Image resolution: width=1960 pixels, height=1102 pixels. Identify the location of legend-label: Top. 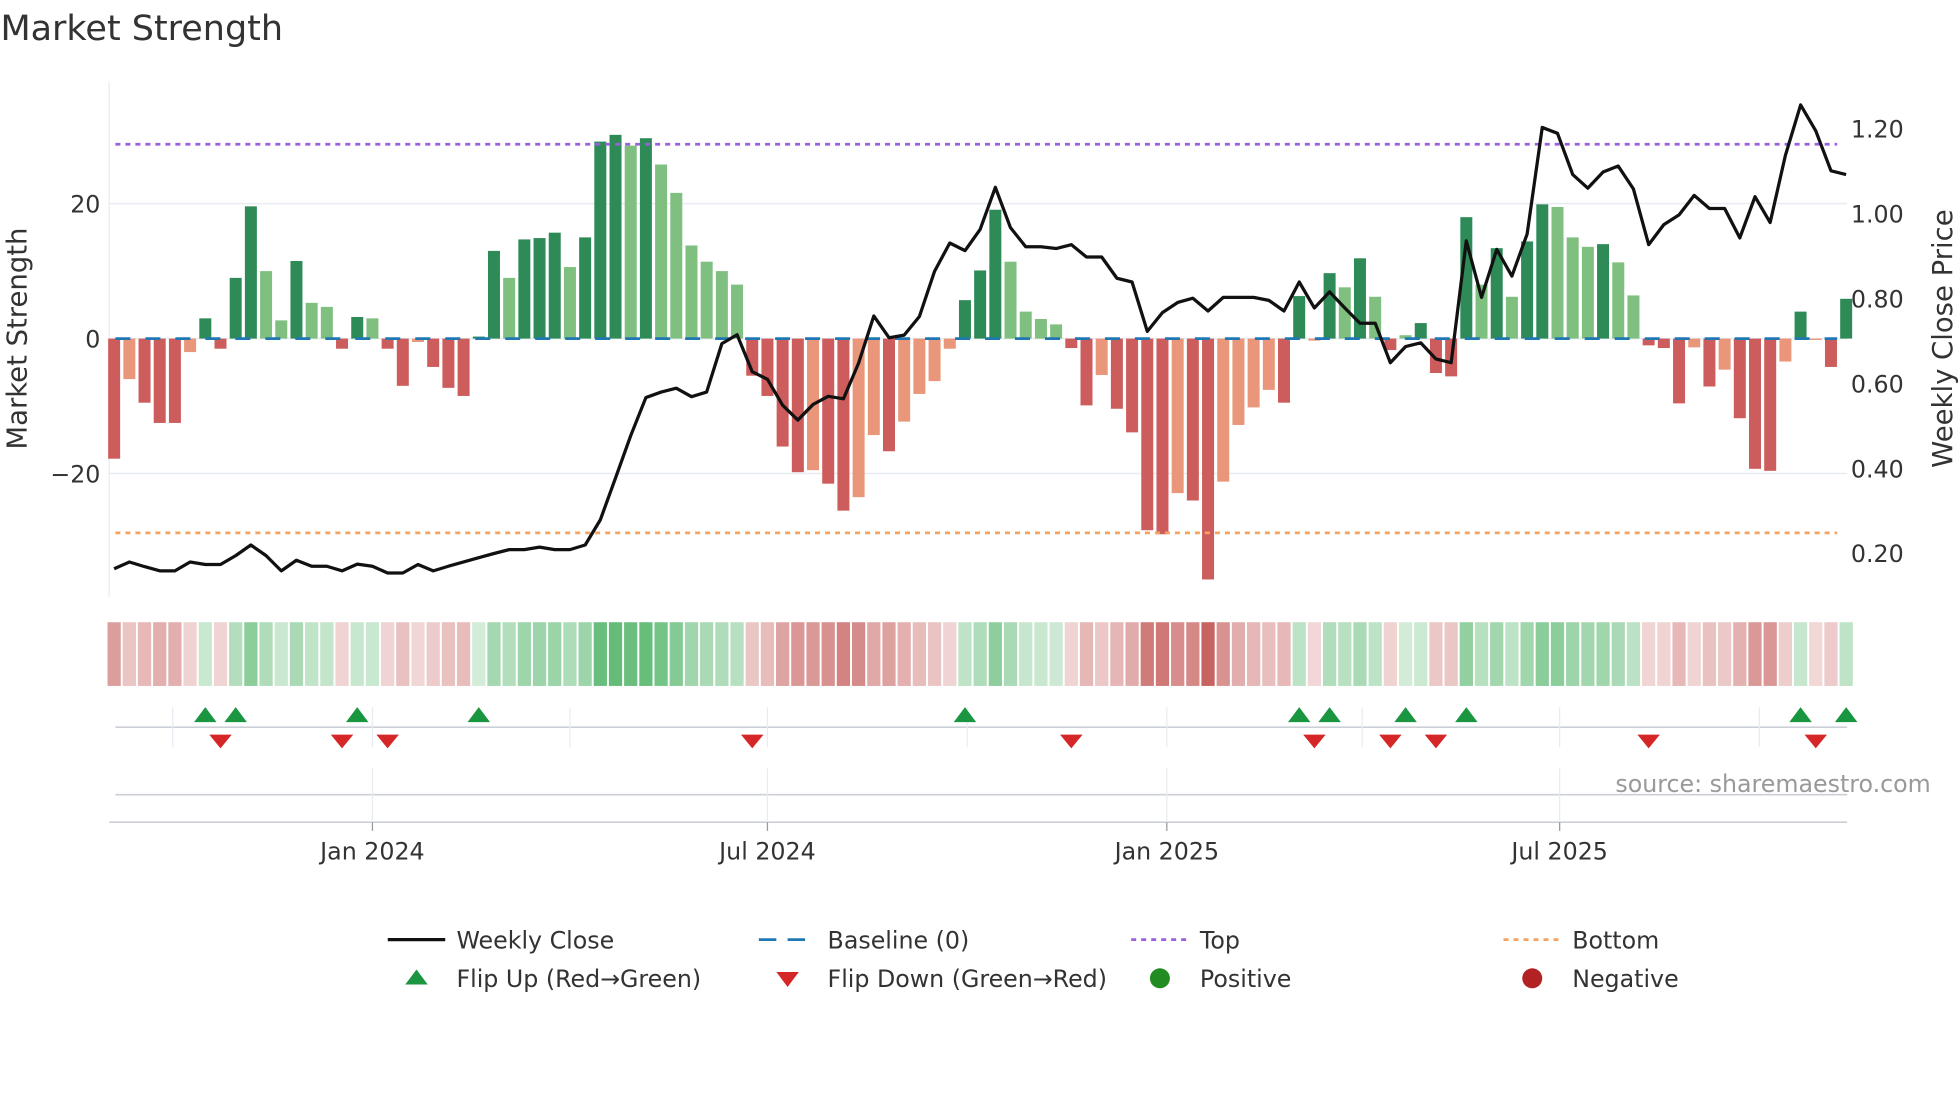
(1219, 940).